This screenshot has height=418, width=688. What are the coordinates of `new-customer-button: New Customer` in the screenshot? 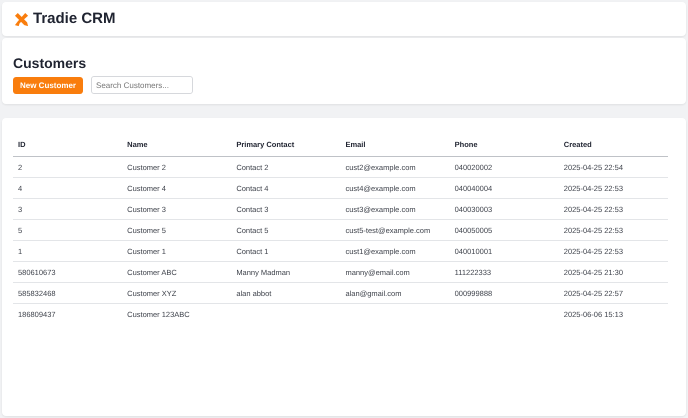 It's located at (48, 85).